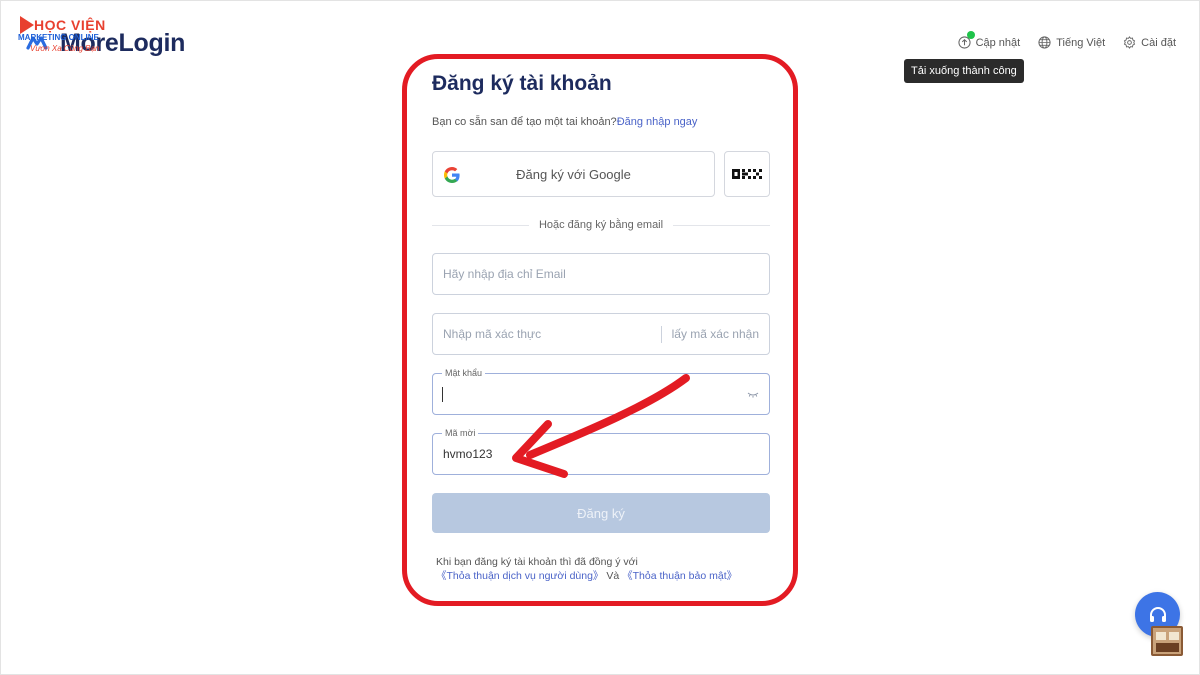 This screenshot has height=675, width=1200. Describe the element at coordinates (452, 175) in the screenshot. I see `google-icon` at that location.